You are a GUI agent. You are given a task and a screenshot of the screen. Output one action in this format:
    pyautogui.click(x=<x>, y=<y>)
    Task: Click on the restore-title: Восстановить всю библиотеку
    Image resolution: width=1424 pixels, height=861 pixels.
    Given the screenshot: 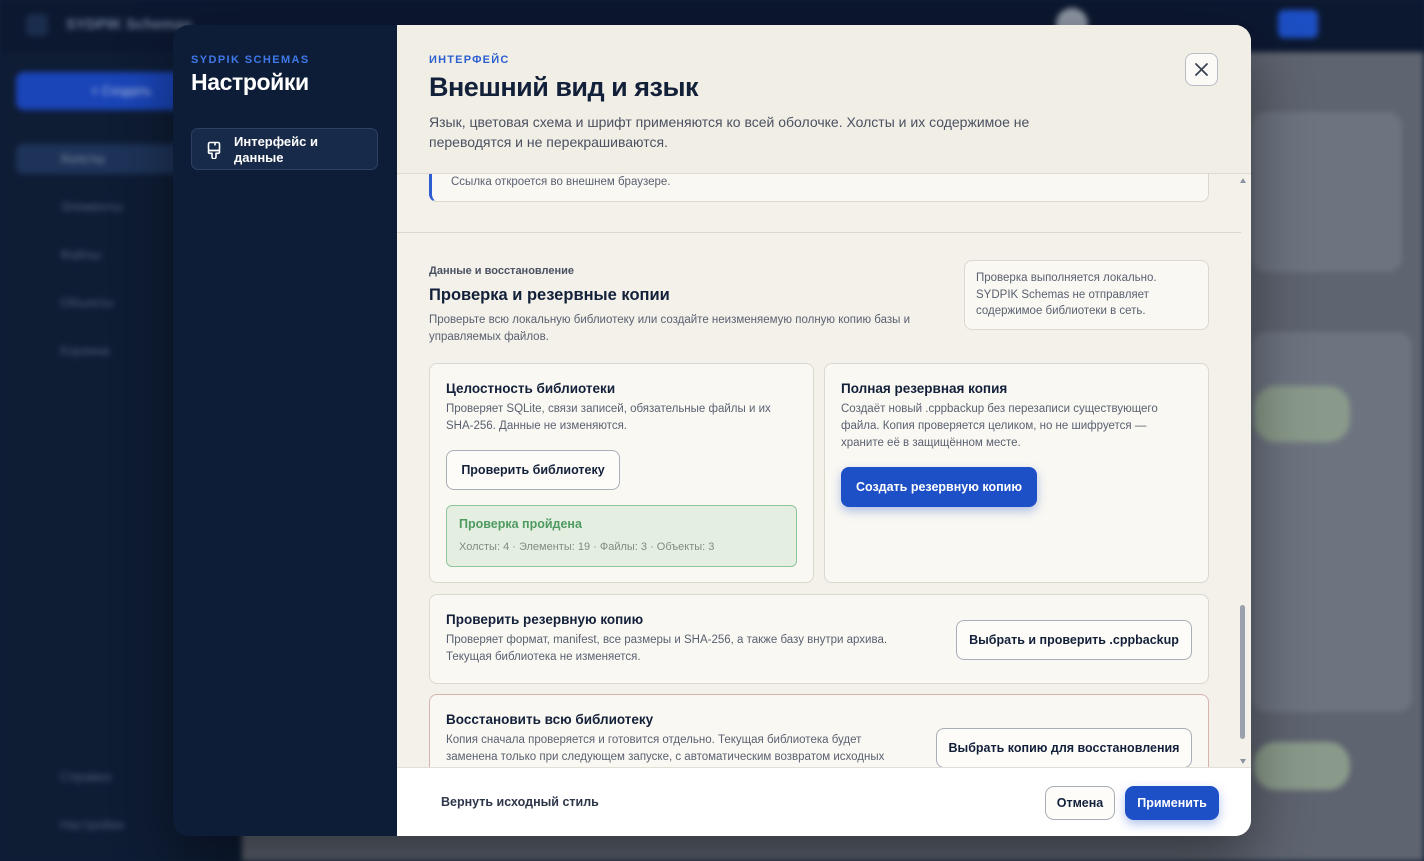 What is the action you would take?
    pyautogui.click(x=550, y=719)
    